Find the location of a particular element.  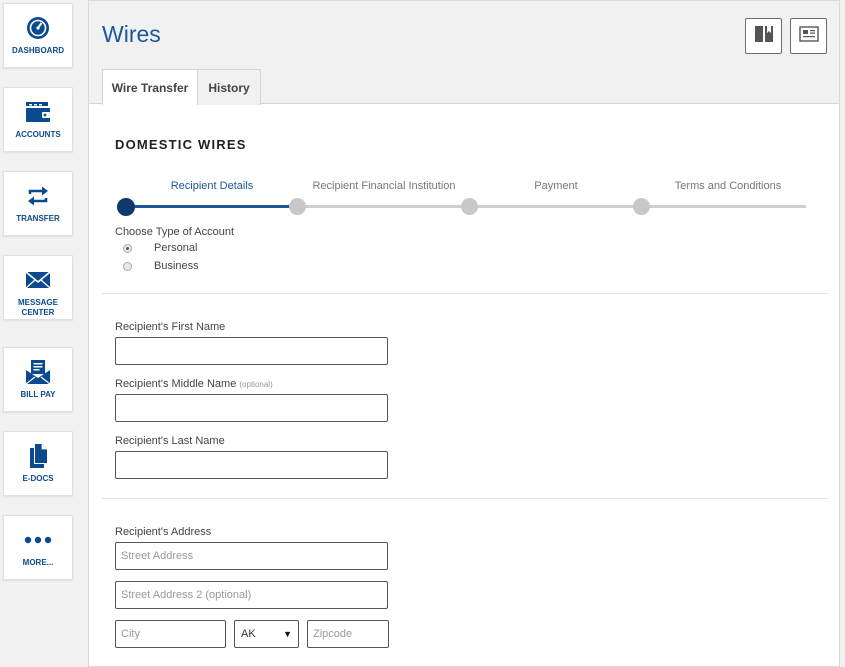

bill-envelope-icon is located at coordinates (38, 372).